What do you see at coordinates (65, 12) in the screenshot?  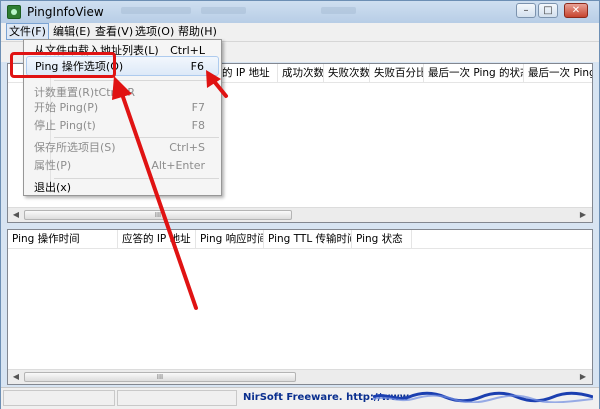 I see `window-title: PingInfoView` at bounding box center [65, 12].